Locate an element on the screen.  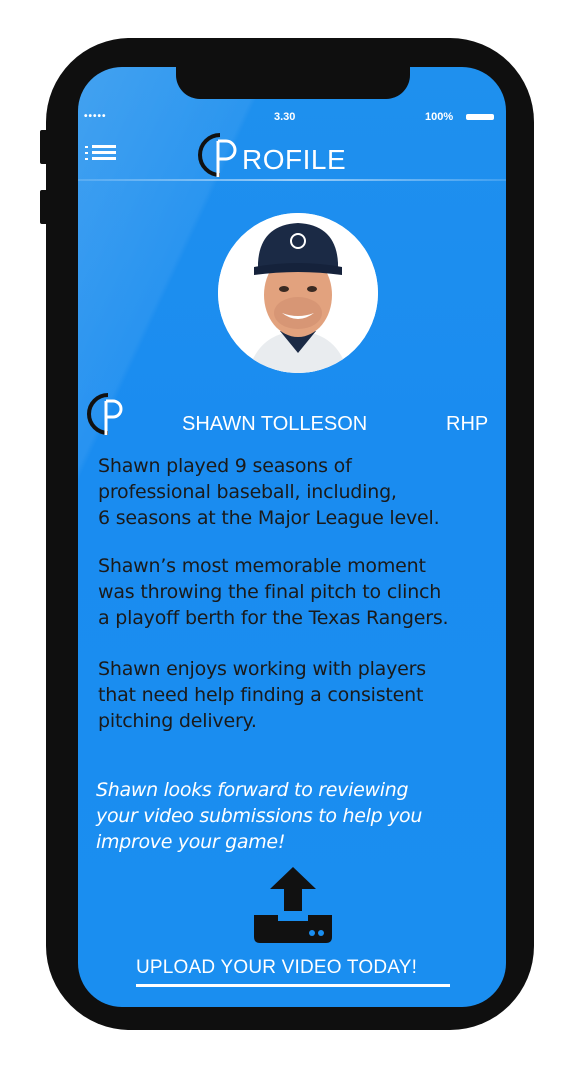
avatar is located at coordinates (298, 293).